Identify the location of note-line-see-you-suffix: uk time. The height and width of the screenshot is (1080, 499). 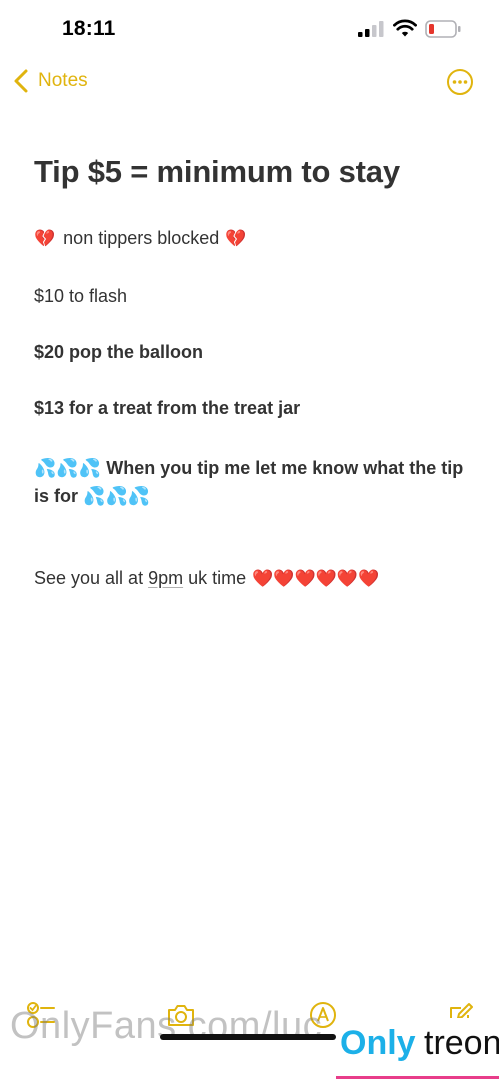
(215, 578).